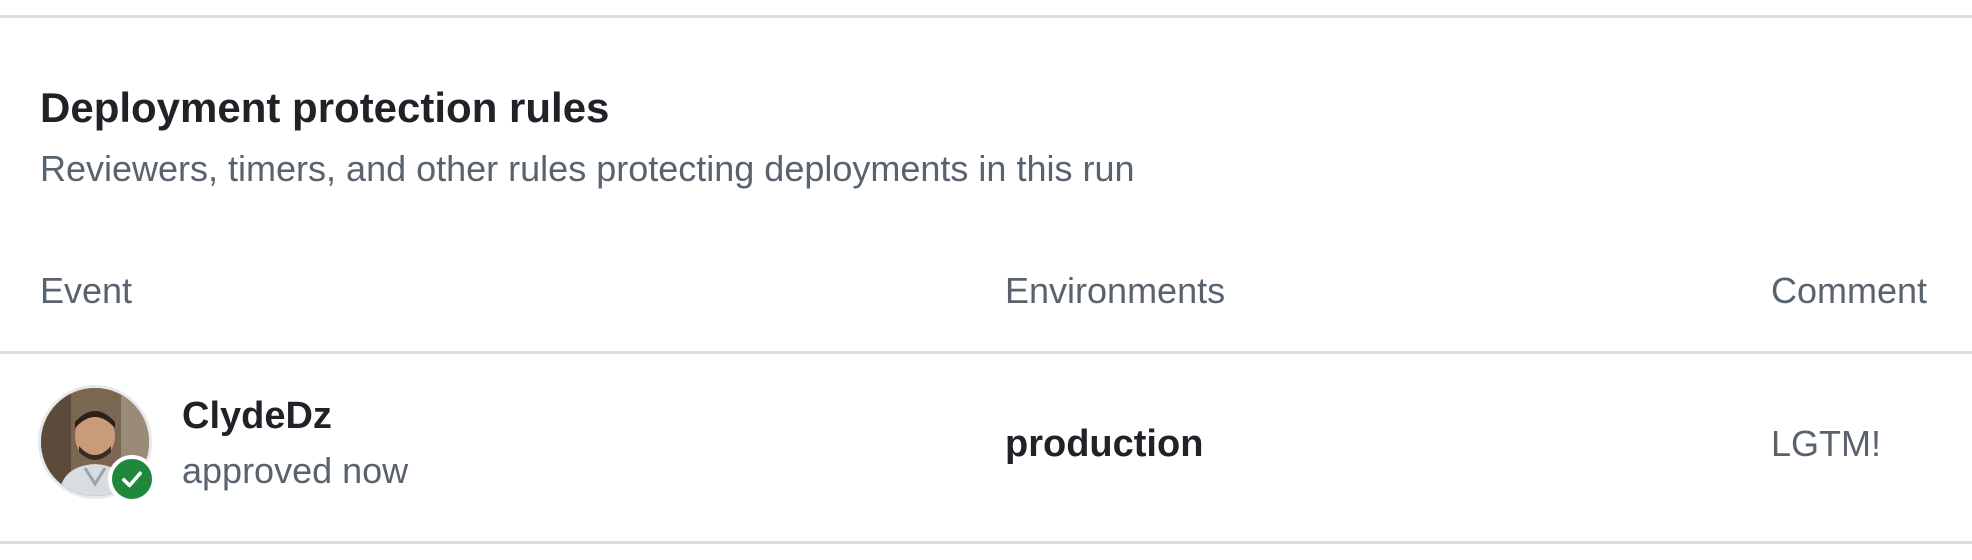  Describe the element at coordinates (1104, 444) in the screenshot. I see `environment-name: production` at that location.